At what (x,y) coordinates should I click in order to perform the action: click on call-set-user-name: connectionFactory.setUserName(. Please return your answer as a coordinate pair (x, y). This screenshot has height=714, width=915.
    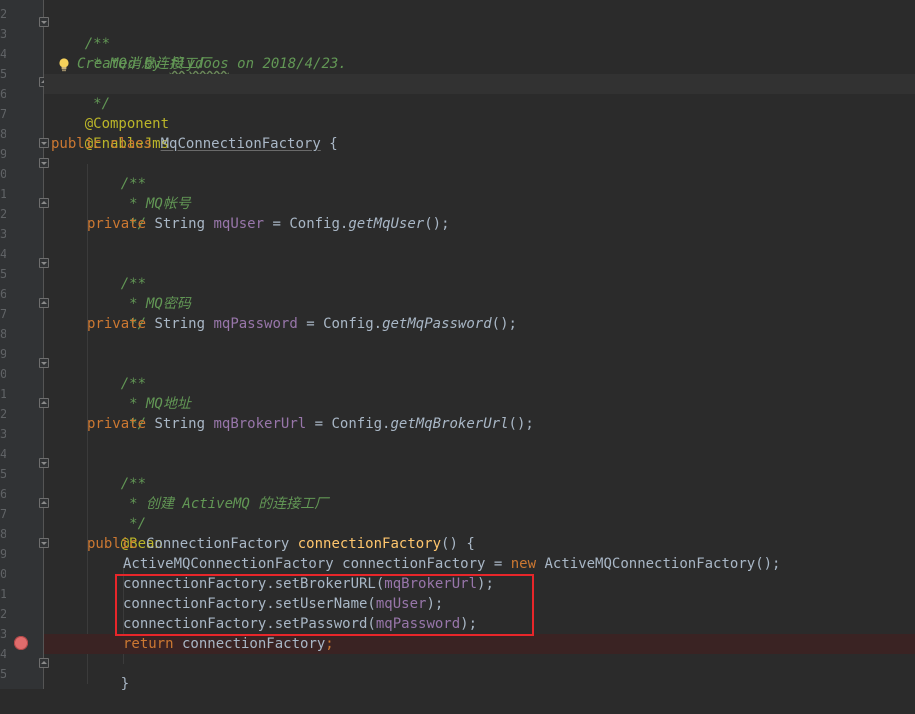
    Looking at the image, I should click on (249, 604).